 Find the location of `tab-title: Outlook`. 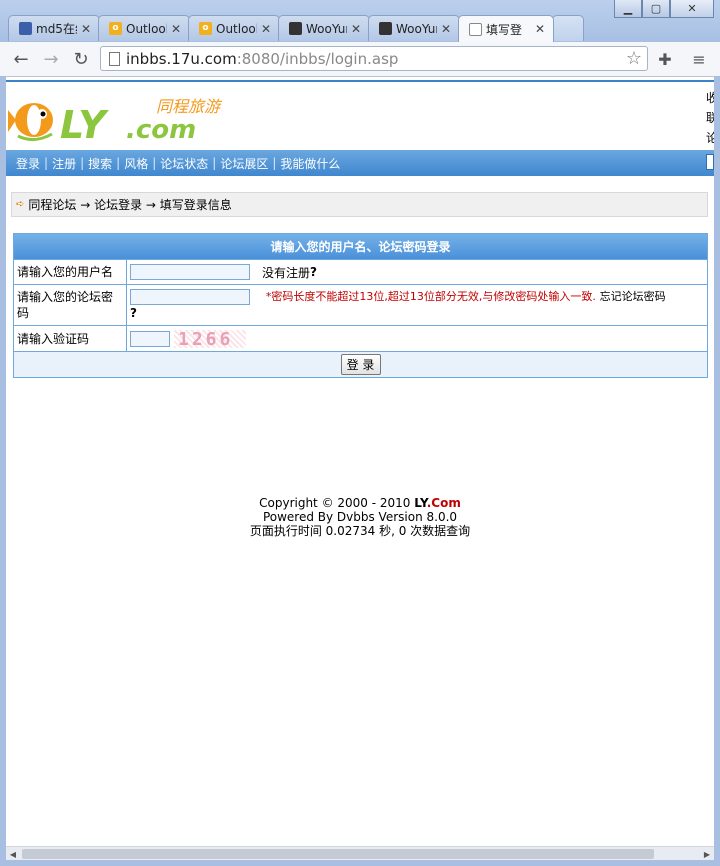

tab-title: Outlook is located at coordinates (236, 28).